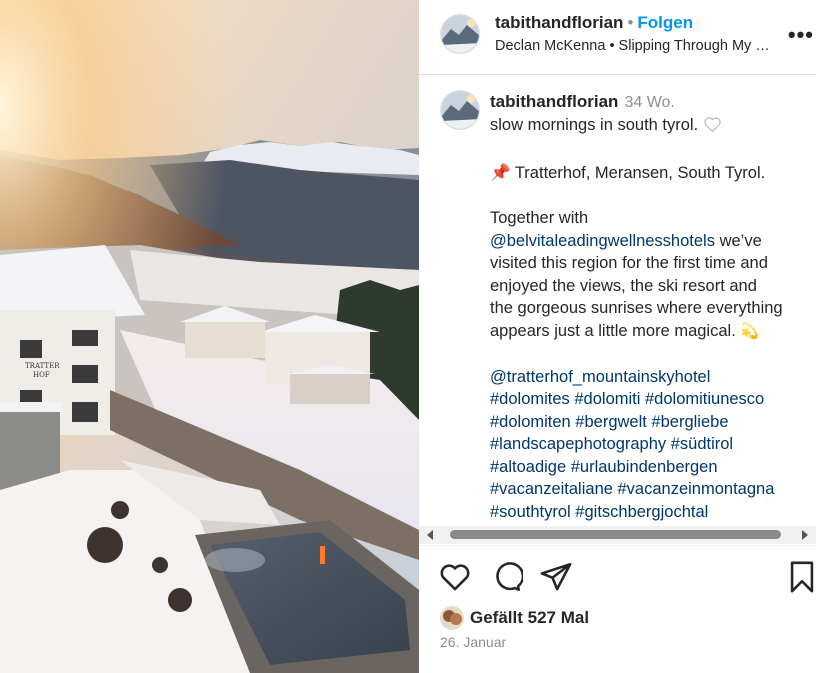 This screenshot has height=673, width=816. Describe the element at coordinates (556, 577) in the screenshot. I see `share-icon` at that location.